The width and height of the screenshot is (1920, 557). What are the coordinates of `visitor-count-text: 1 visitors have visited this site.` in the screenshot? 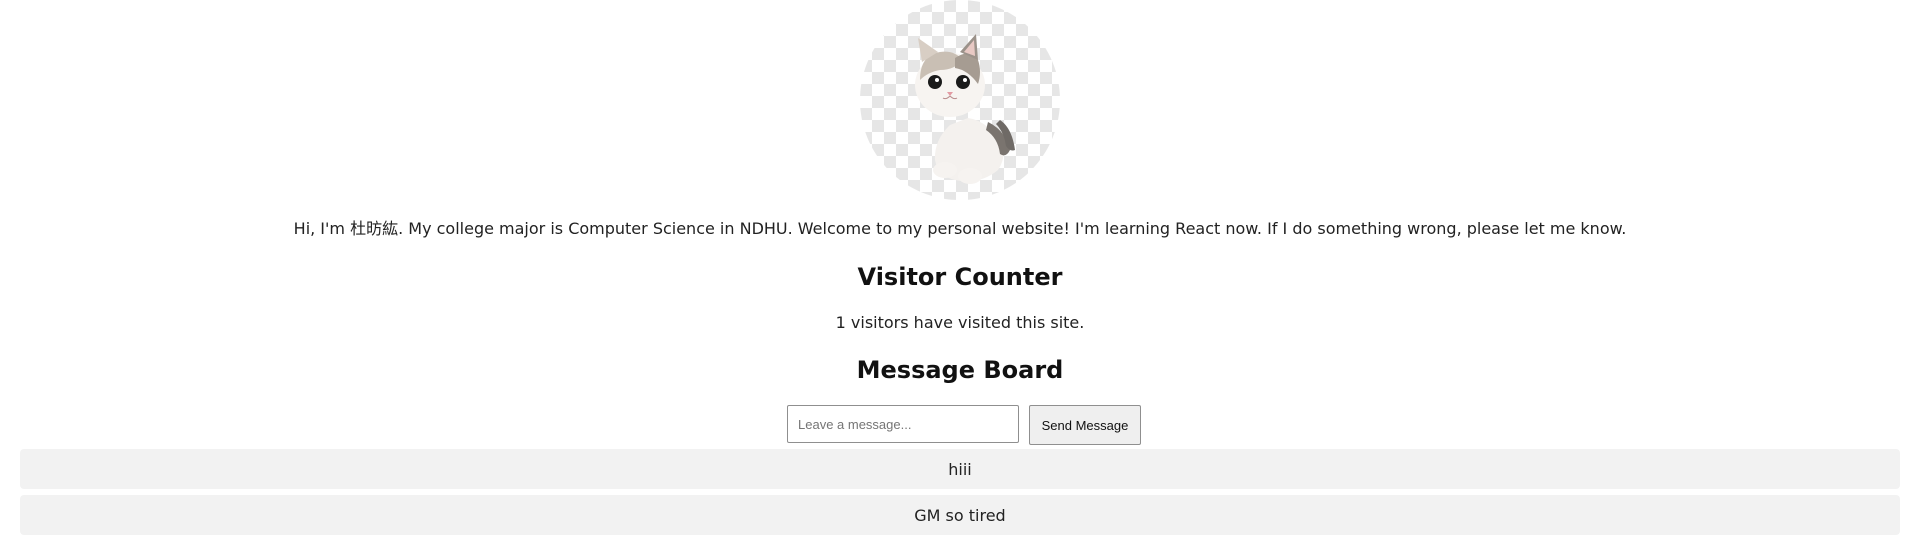 It's located at (960, 322).